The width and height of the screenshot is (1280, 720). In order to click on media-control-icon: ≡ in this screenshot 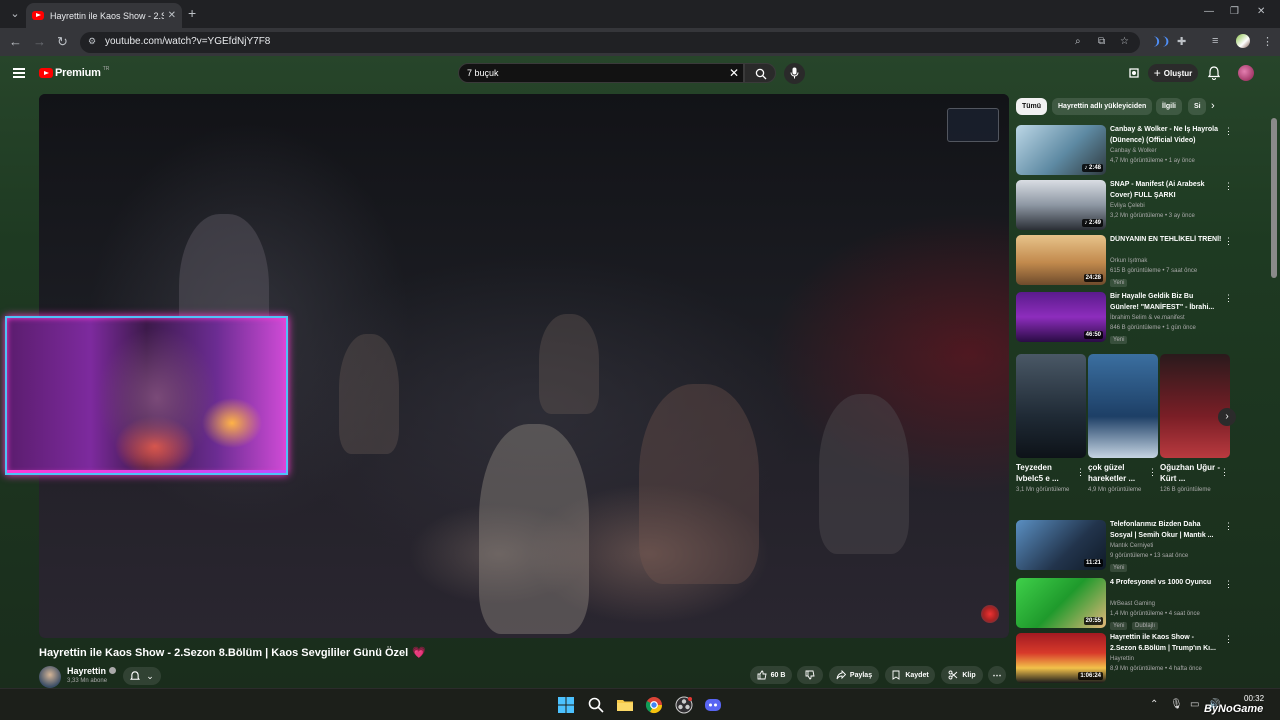, I will do `click(1215, 41)`.